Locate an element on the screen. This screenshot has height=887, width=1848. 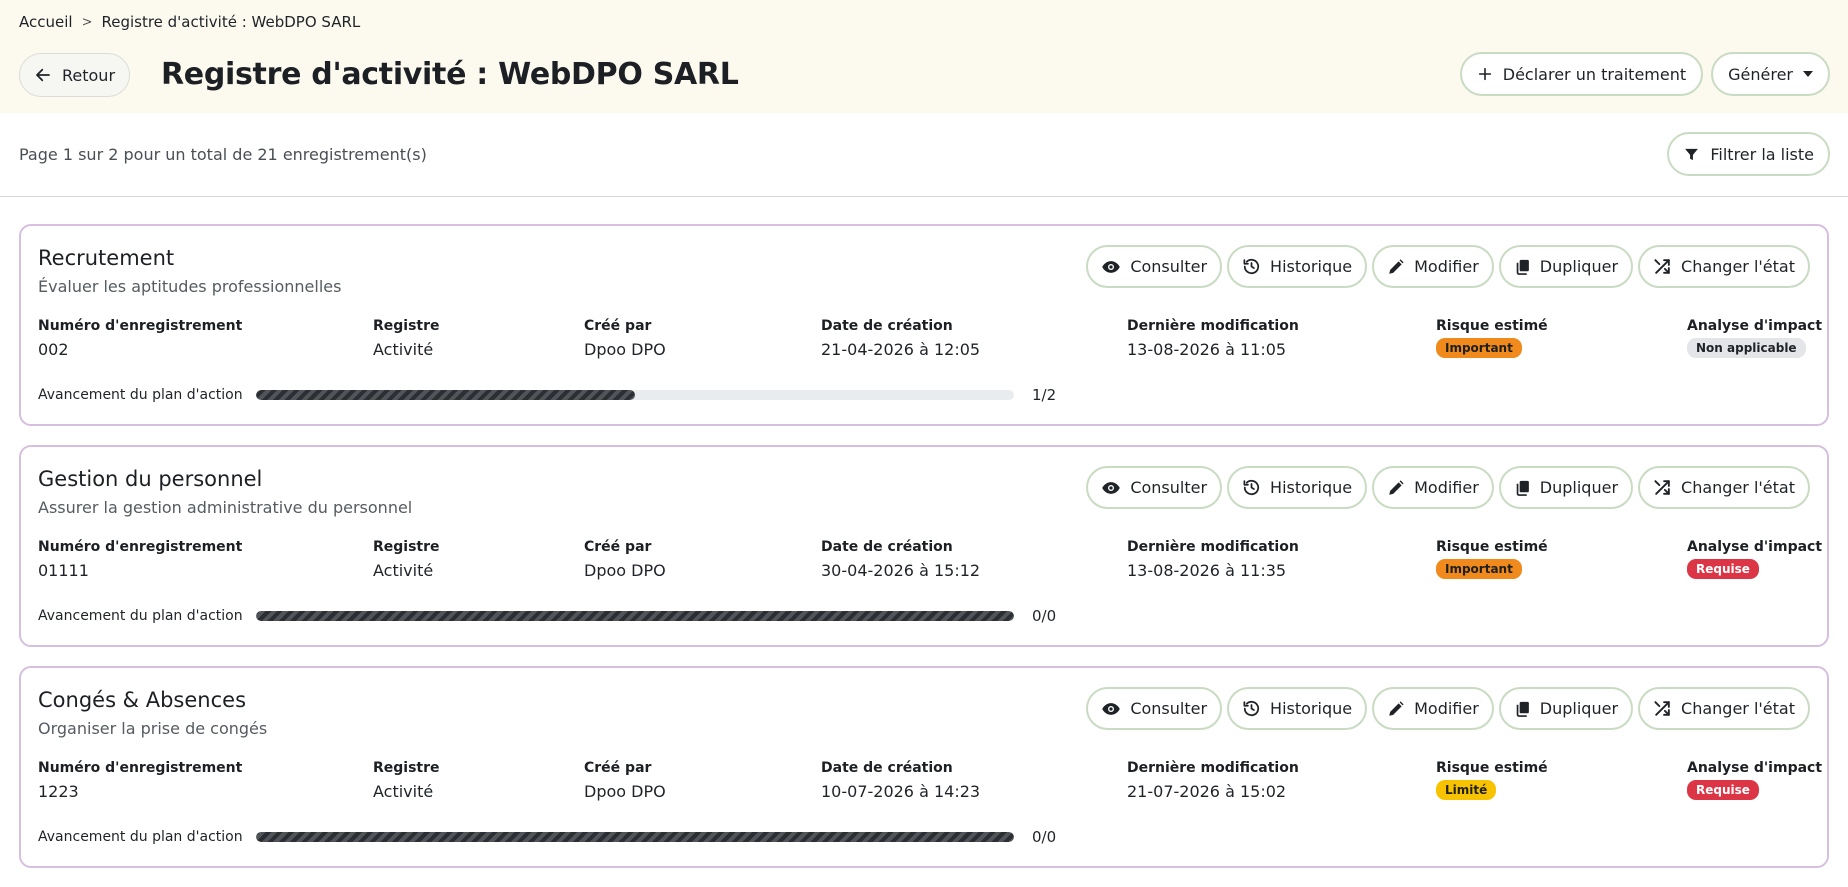
plus-icon is located at coordinates (1484, 74).